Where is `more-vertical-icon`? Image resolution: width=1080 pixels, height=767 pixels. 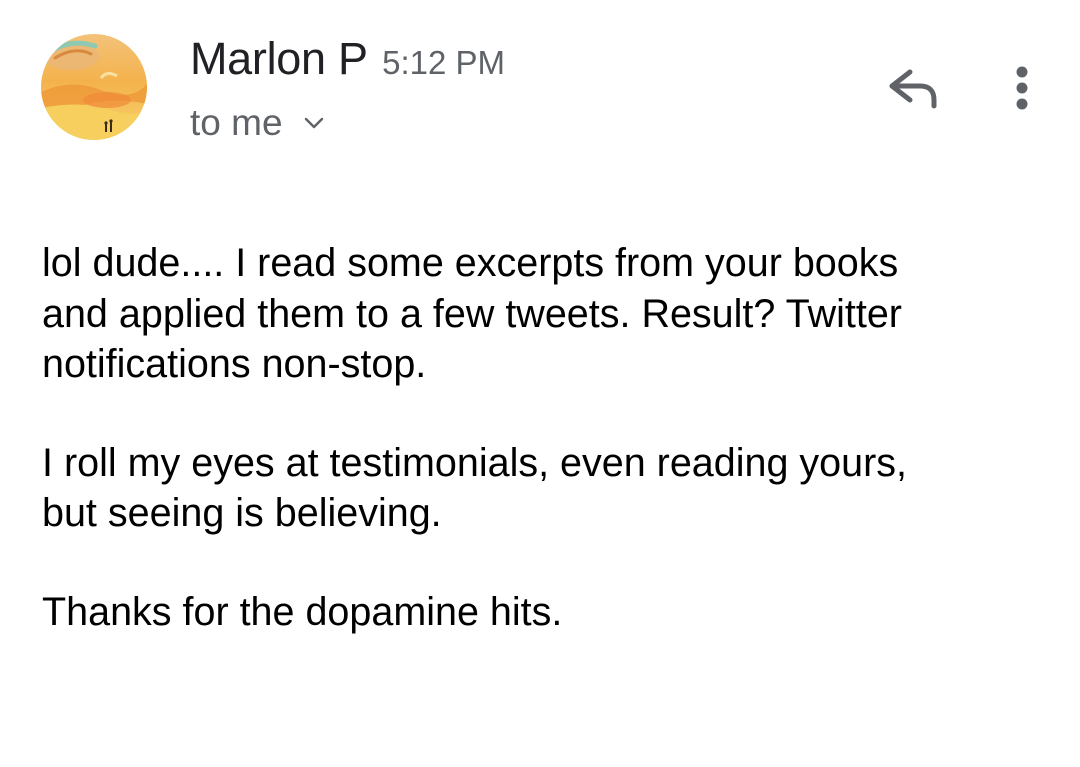
more-vertical-icon is located at coordinates (1022, 88).